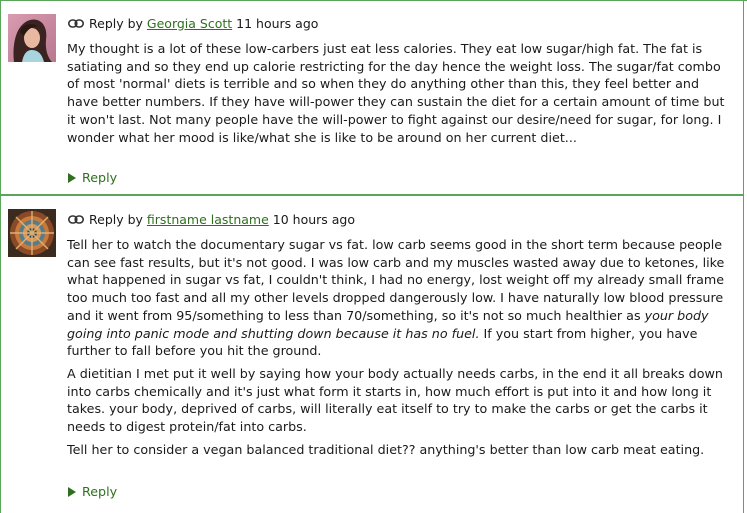 The height and width of the screenshot is (513, 747). What do you see at coordinates (277, 23) in the screenshot?
I see `timestamp: 11 hours ago` at bounding box center [277, 23].